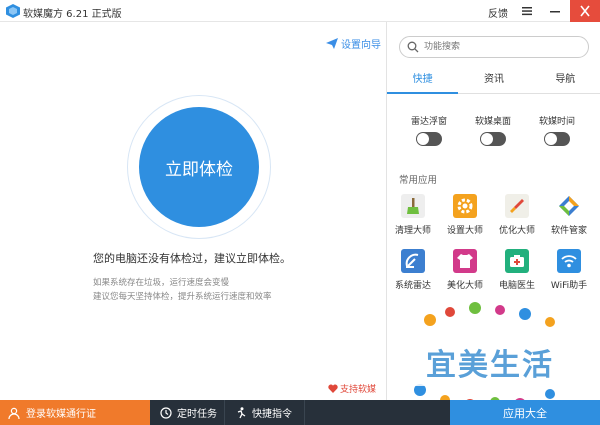 This screenshot has height=425, width=600. I want to click on toggle-label: 软媒桌面, so click(492, 122).